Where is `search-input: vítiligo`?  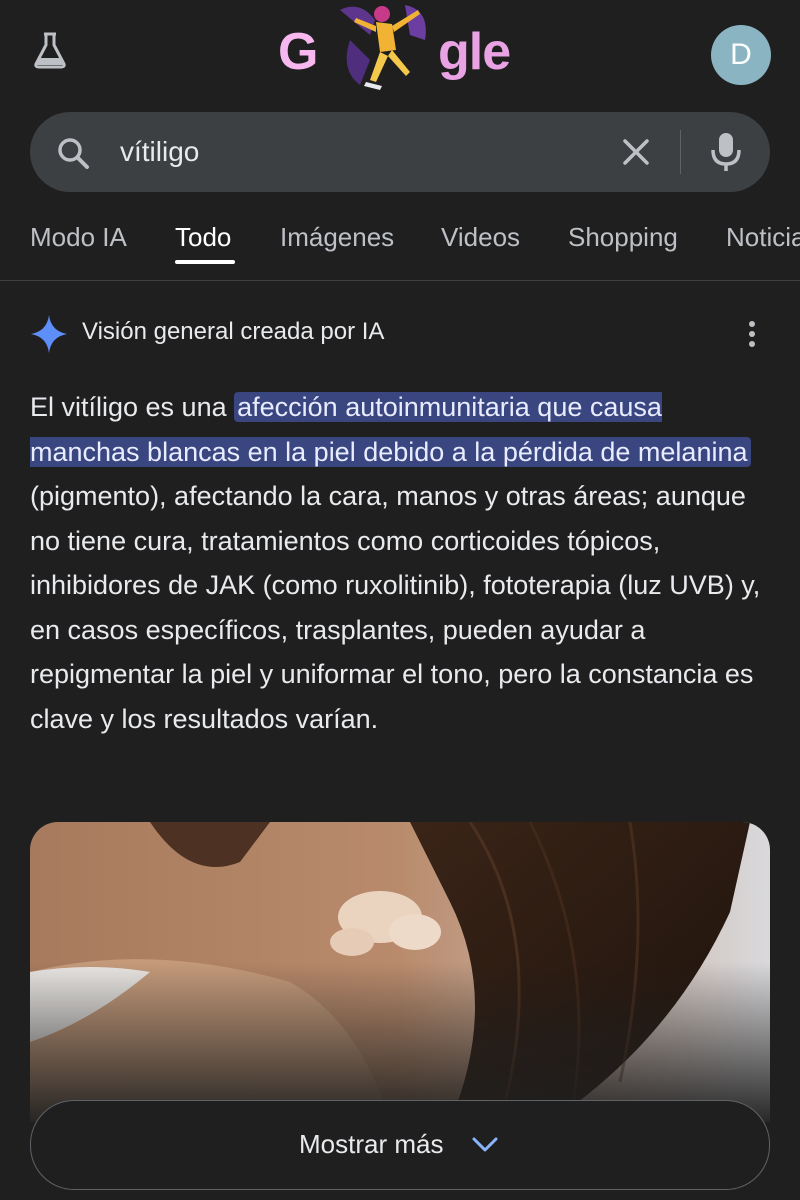 search-input: vítiligo is located at coordinates (159, 152).